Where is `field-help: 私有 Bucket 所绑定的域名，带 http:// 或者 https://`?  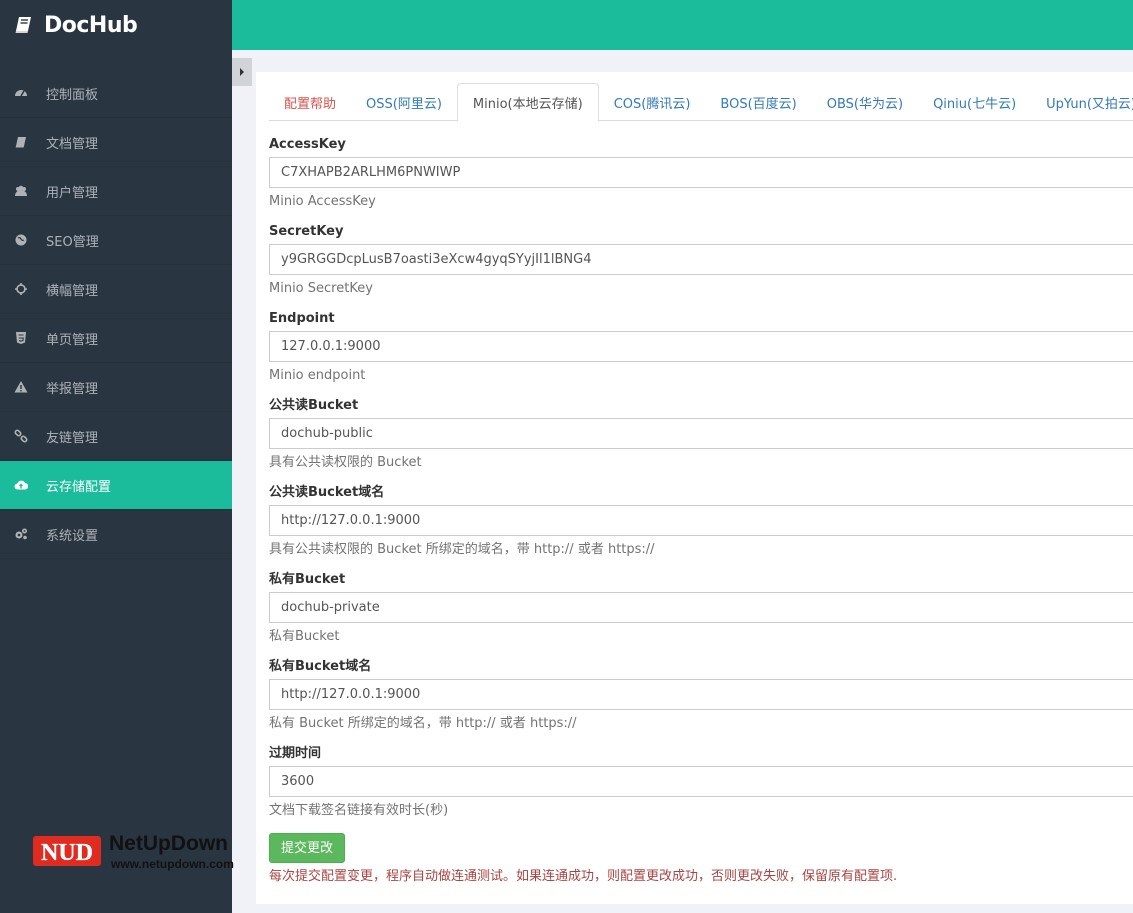
field-help: 私有 Bucket 所绑定的域名，带 http:// 或者 https:// is located at coordinates (423, 723).